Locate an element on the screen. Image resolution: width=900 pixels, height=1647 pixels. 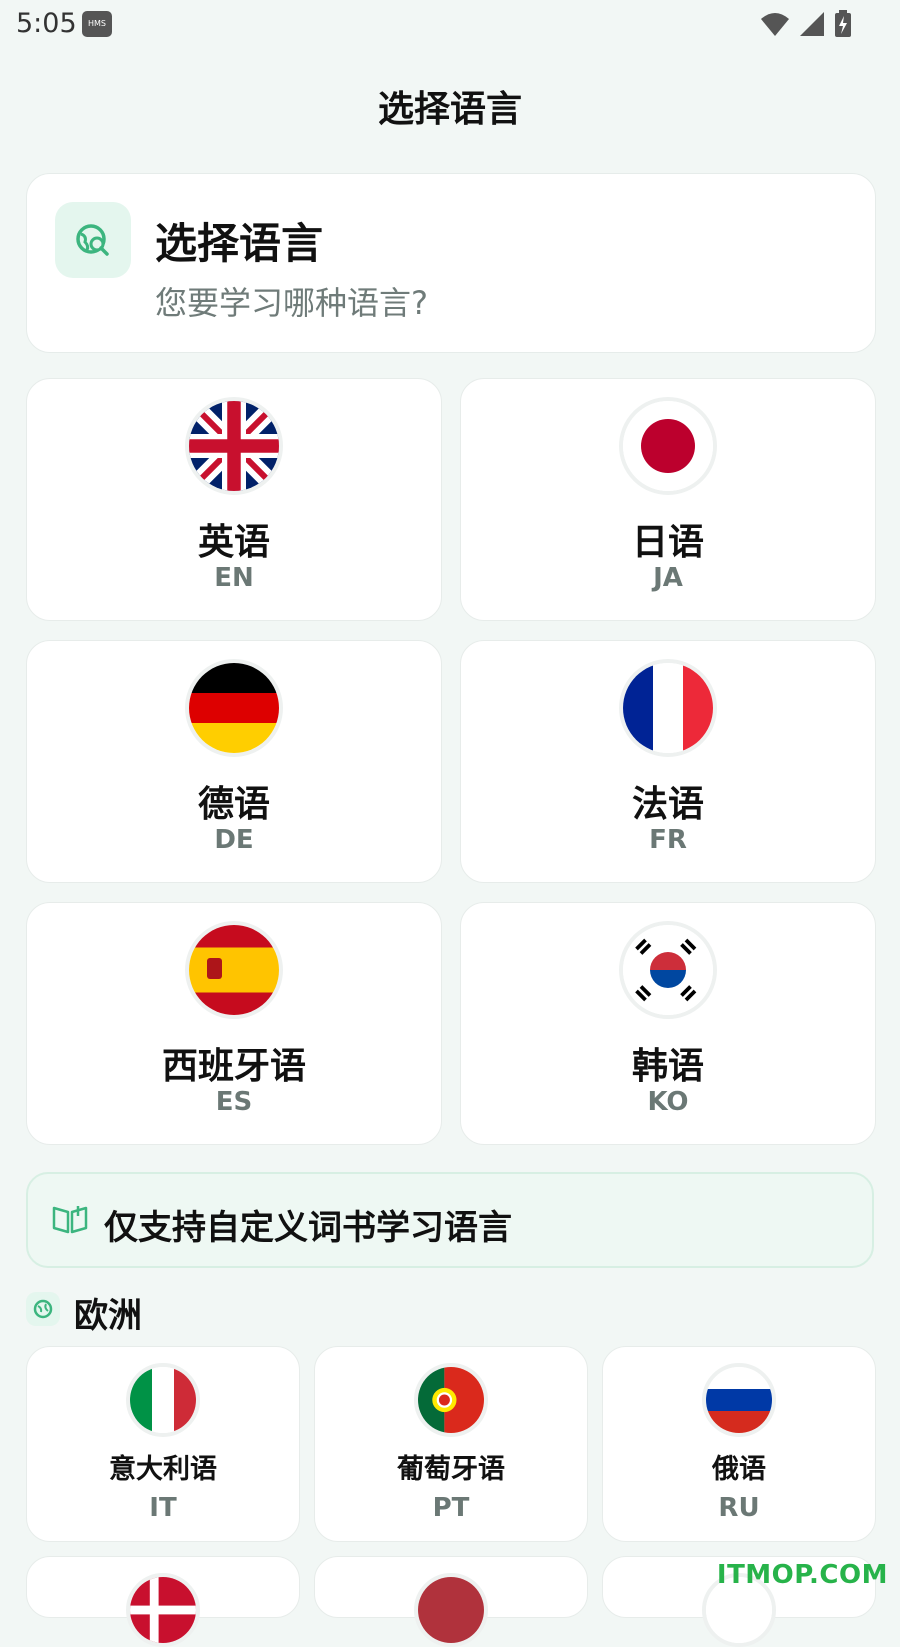
spain-flag-icon is located at coordinates (234, 970).